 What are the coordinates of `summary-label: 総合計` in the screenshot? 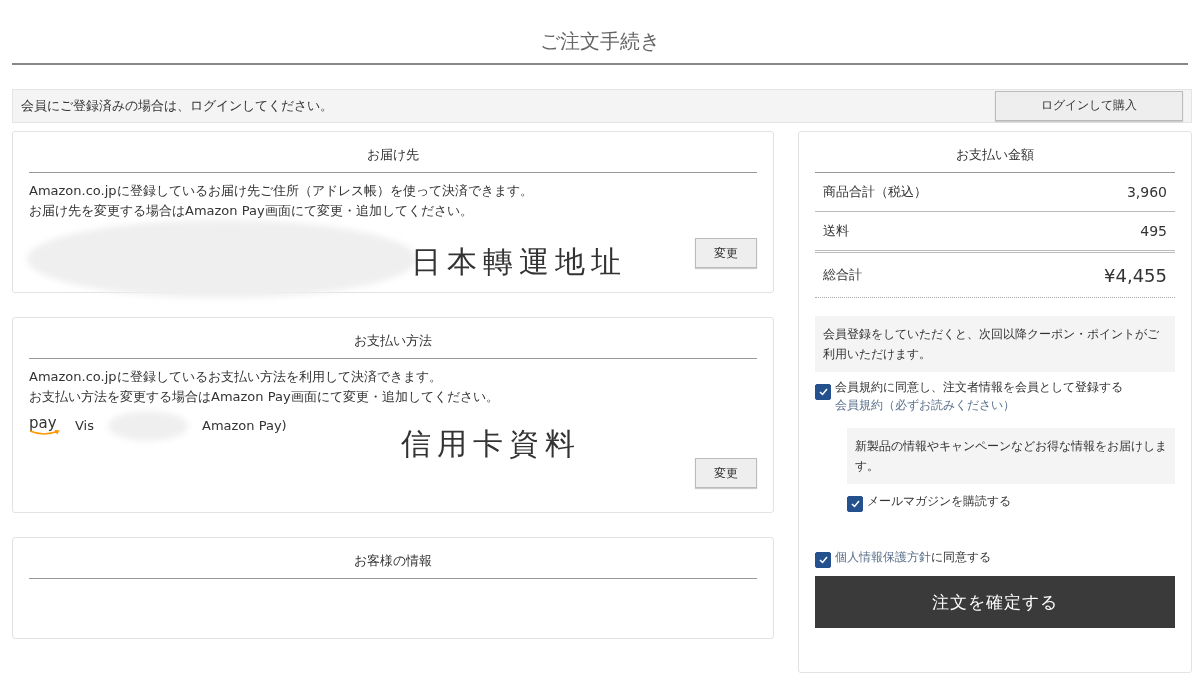 It's located at (842, 275).